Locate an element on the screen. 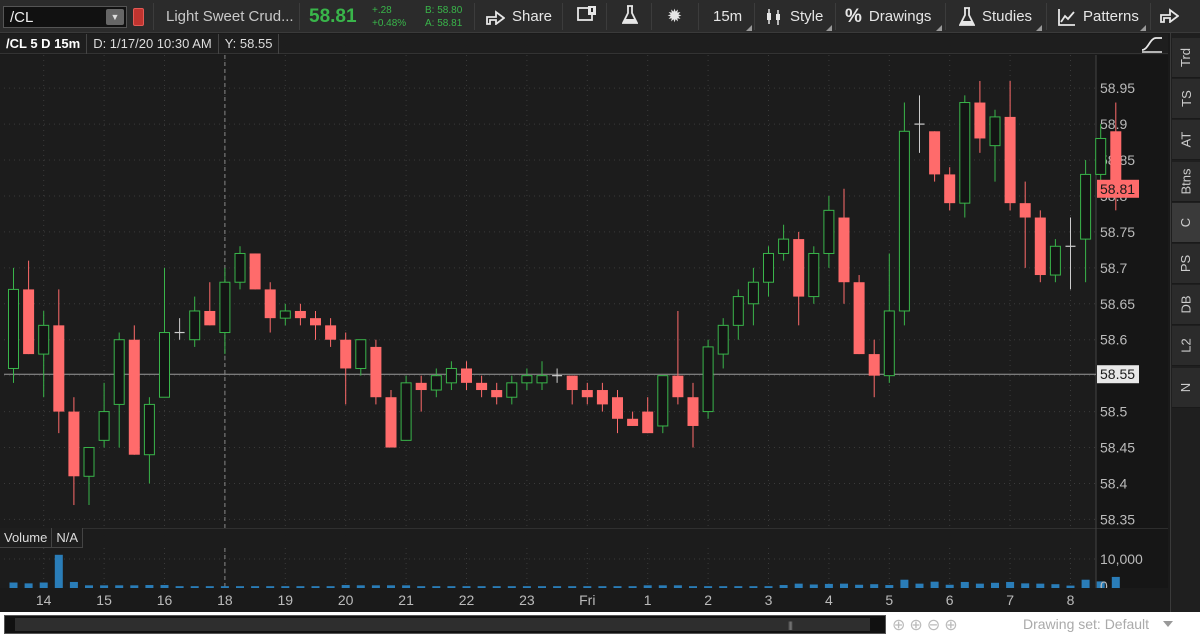 The width and height of the screenshot is (1200, 637). date-readout: D: 1/17/20 10:30 AM is located at coordinates (153, 43).